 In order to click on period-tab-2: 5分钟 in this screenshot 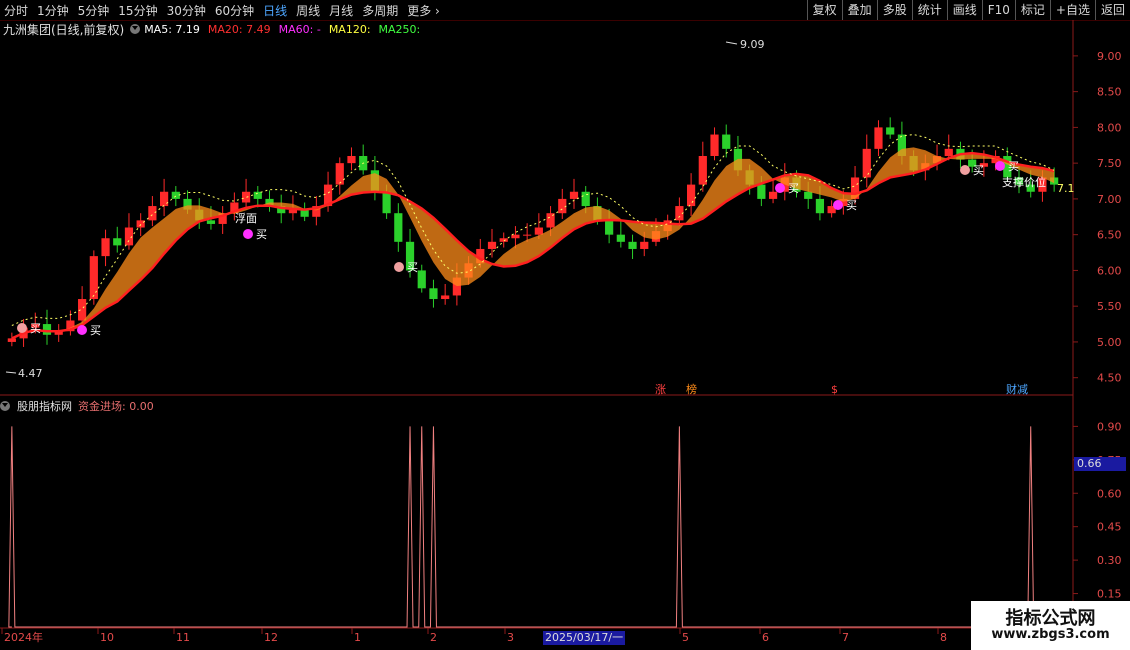, I will do `click(94, 10)`.